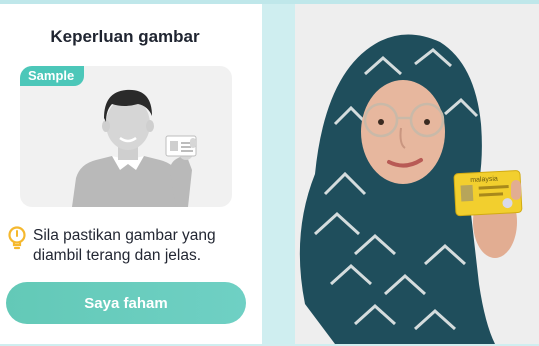 This screenshot has height=346, width=539. I want to click on person-holding-id-illustration, so click(134, 148).